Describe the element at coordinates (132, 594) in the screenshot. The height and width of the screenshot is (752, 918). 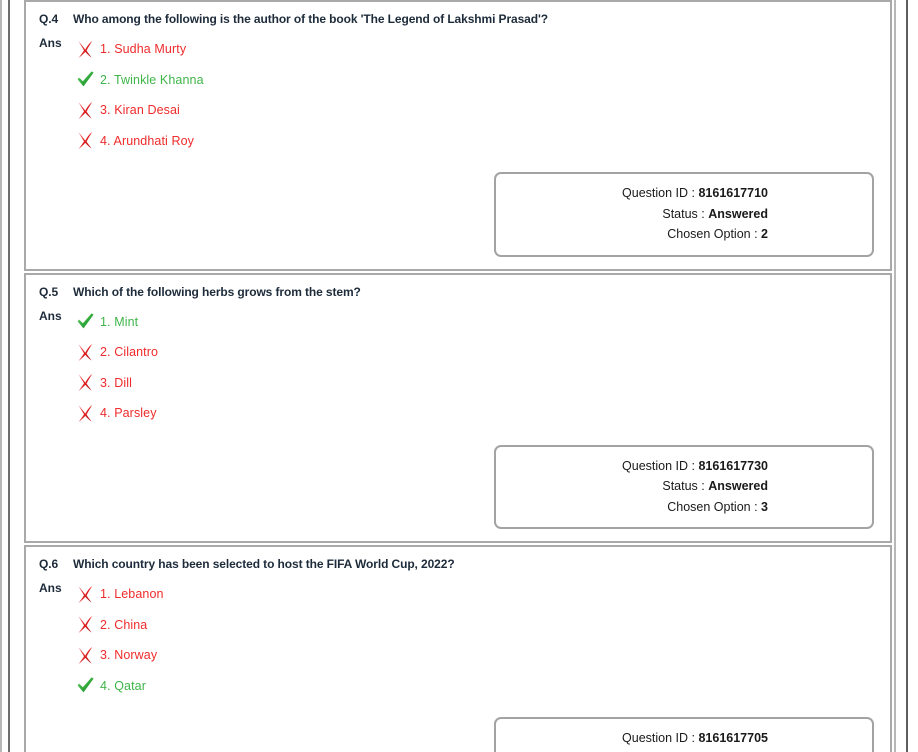
I see `option-label: 1. Lebanon` at that location.